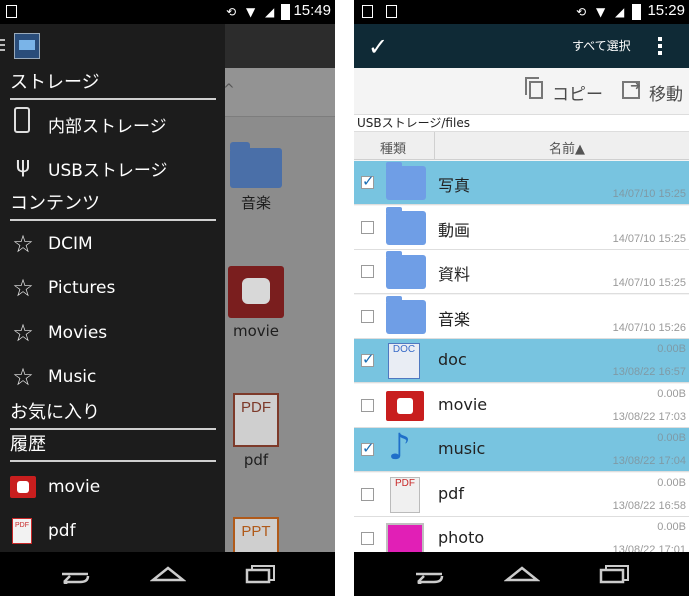 This screenshot has height=596, width=689. What do you see at coordinates (108, 171) in the screenshot?
I see `drawer-item-label: USBストレージ` at bounding box center [108, 171].